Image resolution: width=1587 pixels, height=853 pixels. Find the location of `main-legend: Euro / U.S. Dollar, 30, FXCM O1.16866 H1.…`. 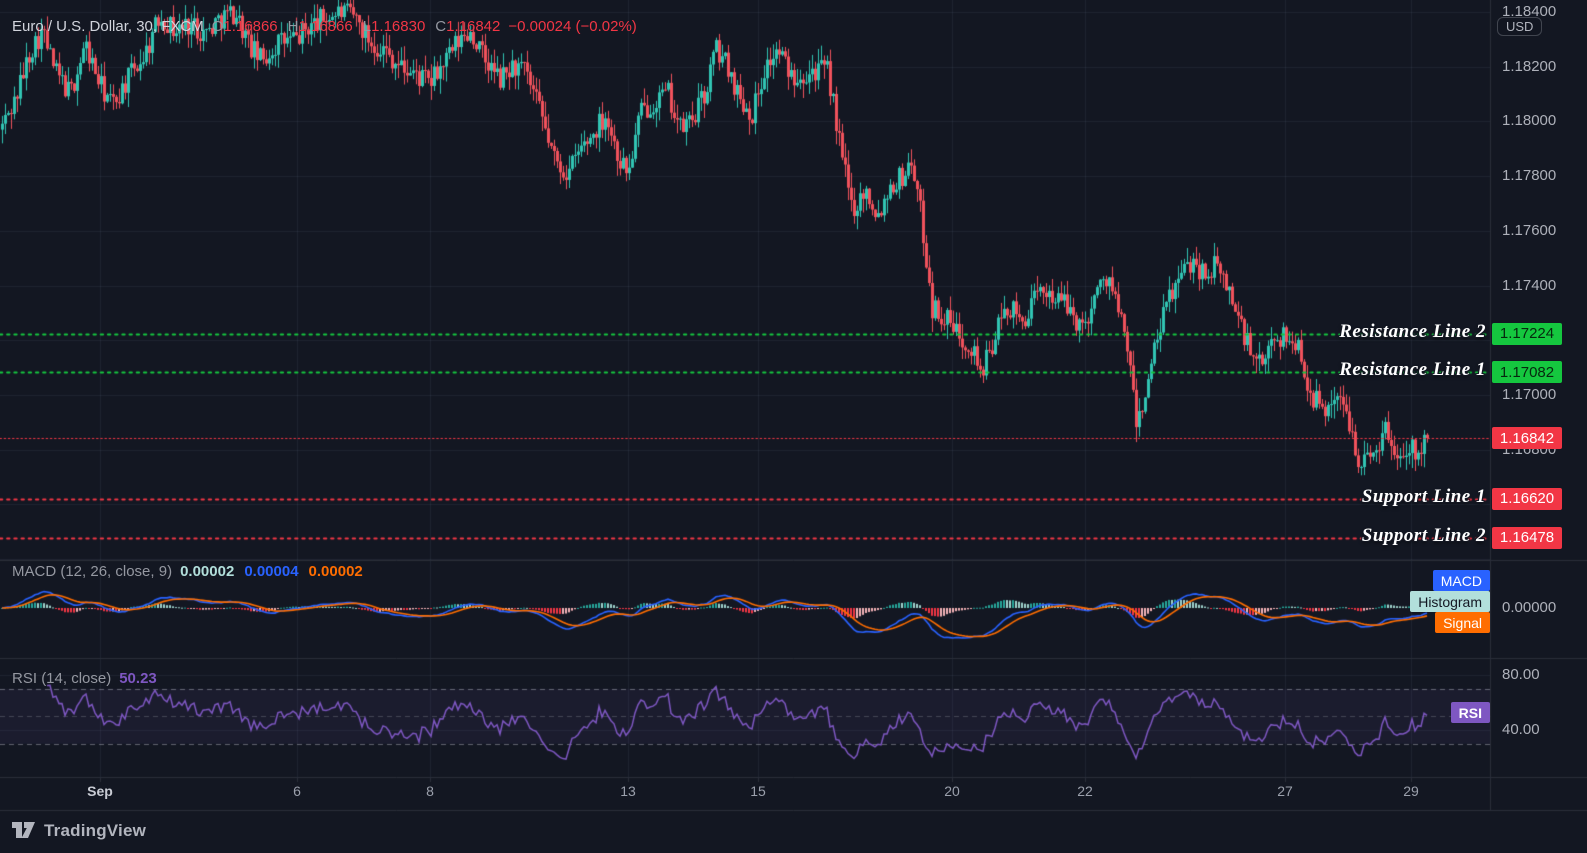

main-legend: Euro / U.S. Dollar, 30, FXCM O1.16866 H1.… is located at coordinates (324, 26).